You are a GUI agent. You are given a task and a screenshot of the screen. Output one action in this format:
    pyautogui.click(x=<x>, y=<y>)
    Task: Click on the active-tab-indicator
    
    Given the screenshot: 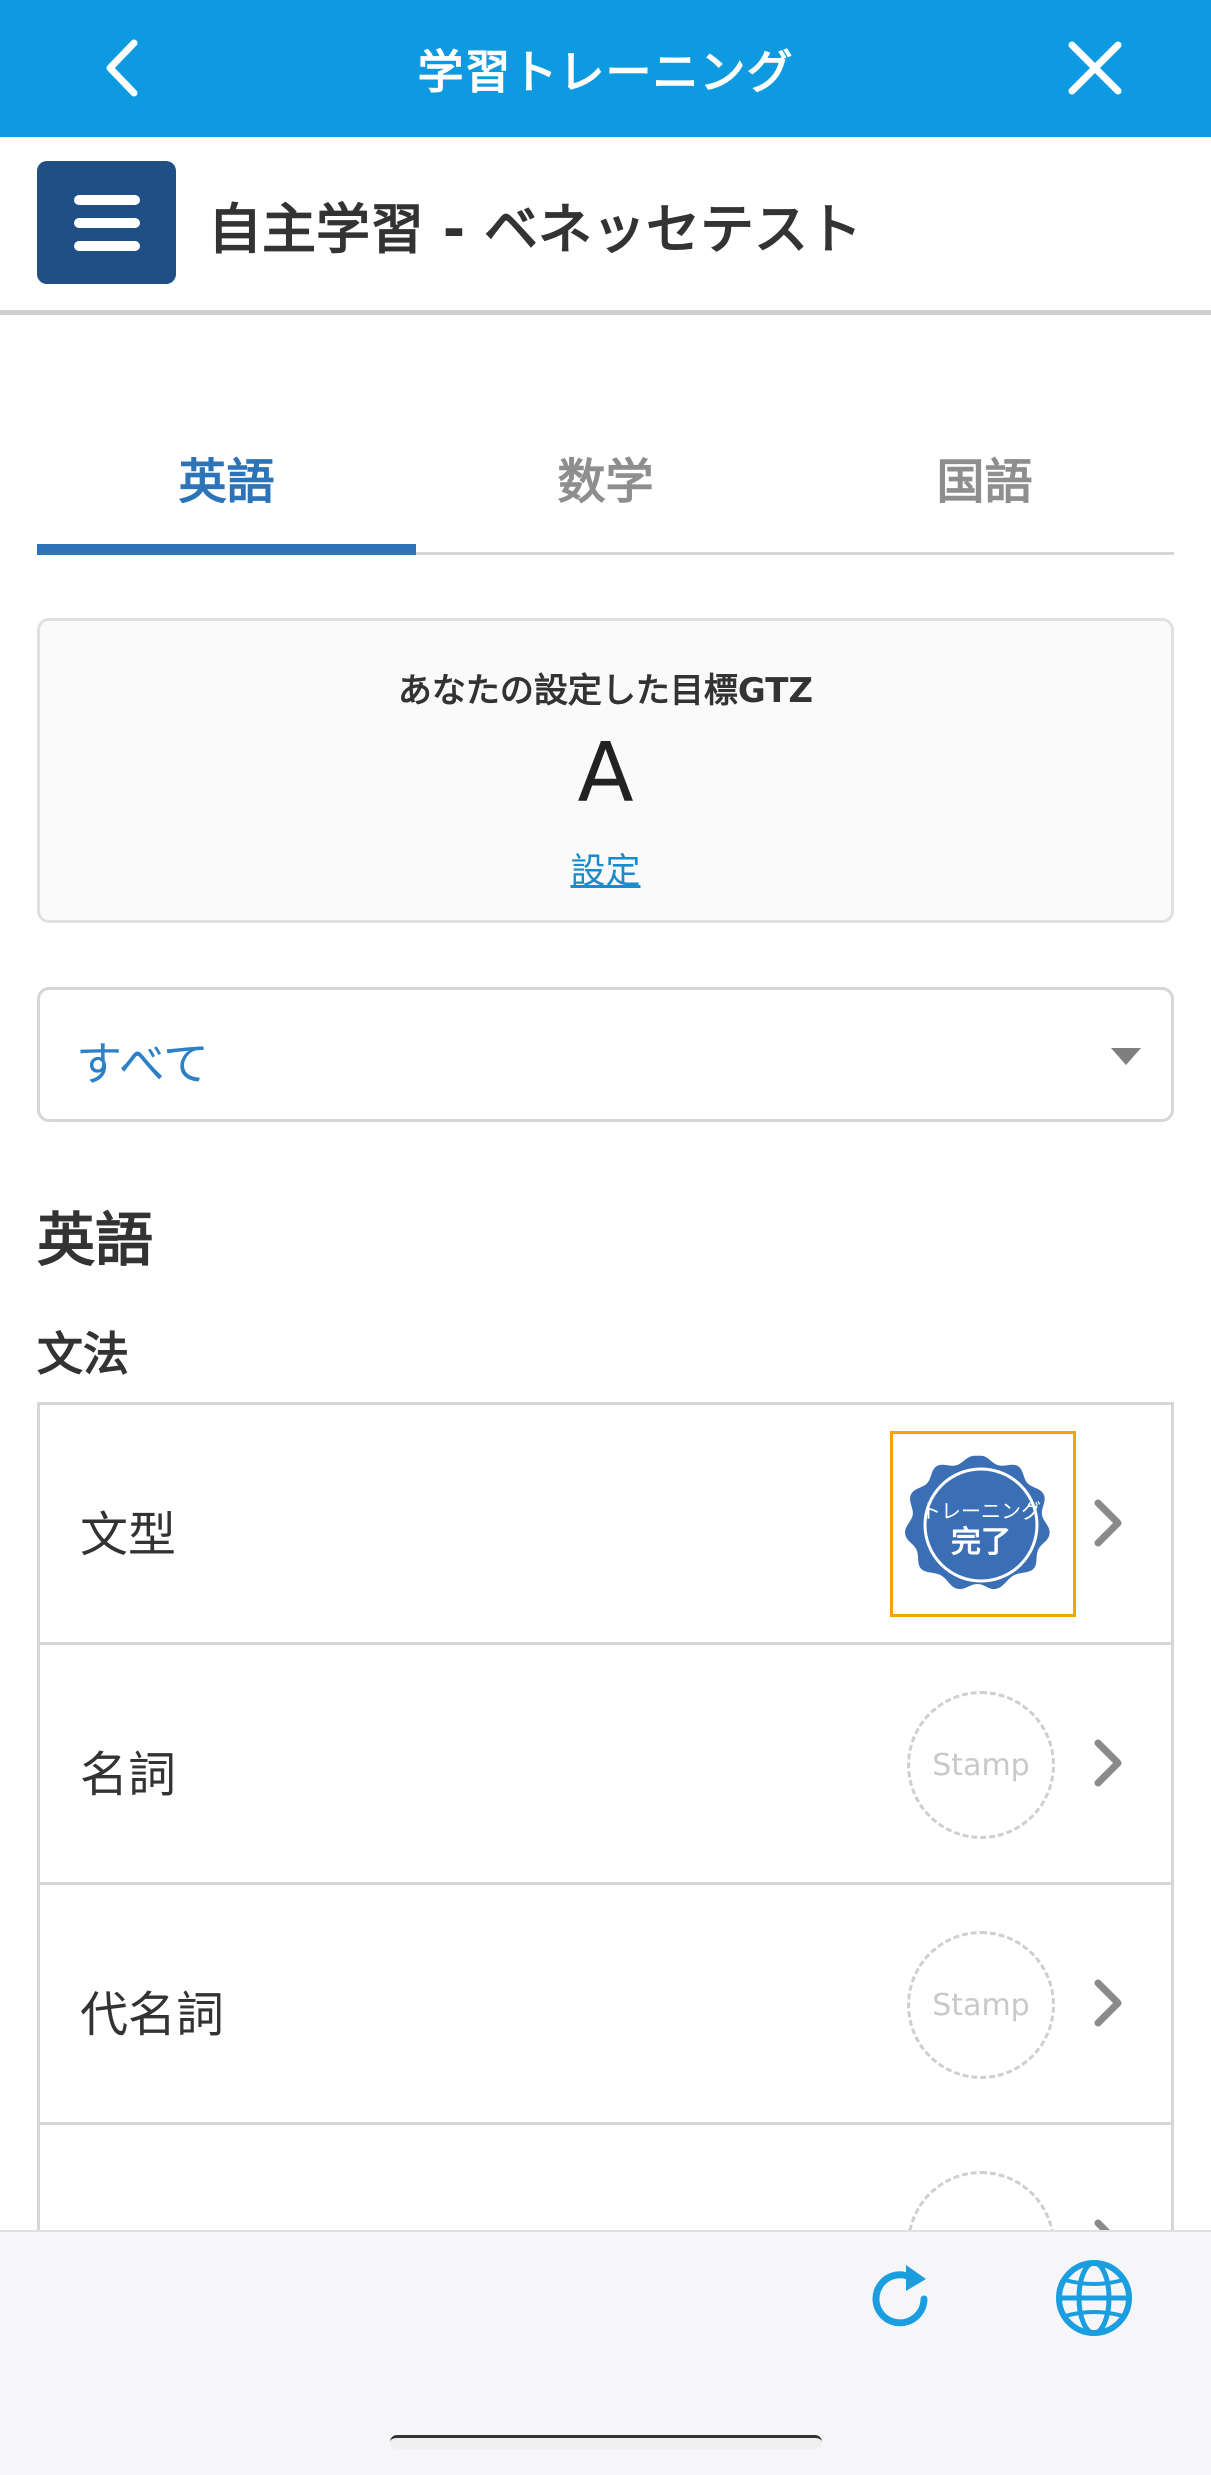 What is the action you would take?
    pyautogui.click(x=226, y=549)
    